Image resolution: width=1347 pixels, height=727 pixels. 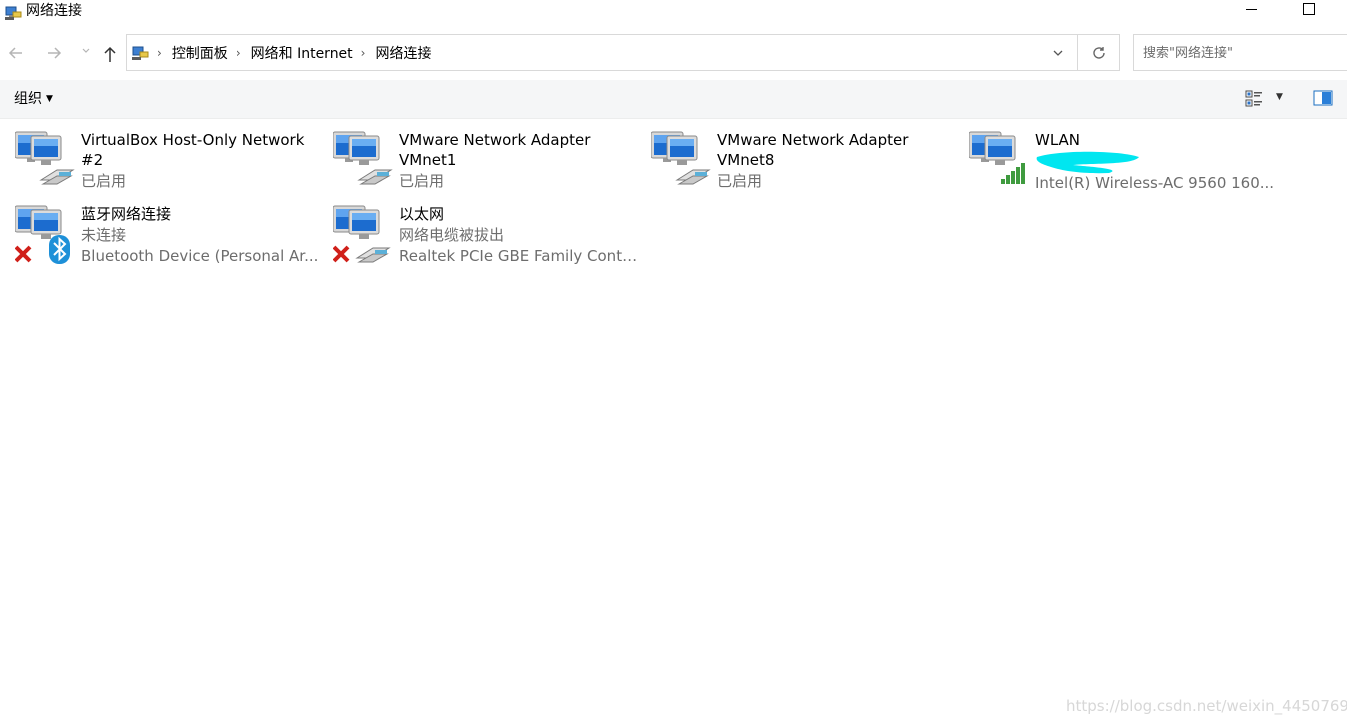 I want to click on breadcrumb: › 控制面板 › 网络和 Internet › 网络连接, so click(x=281, y=52).